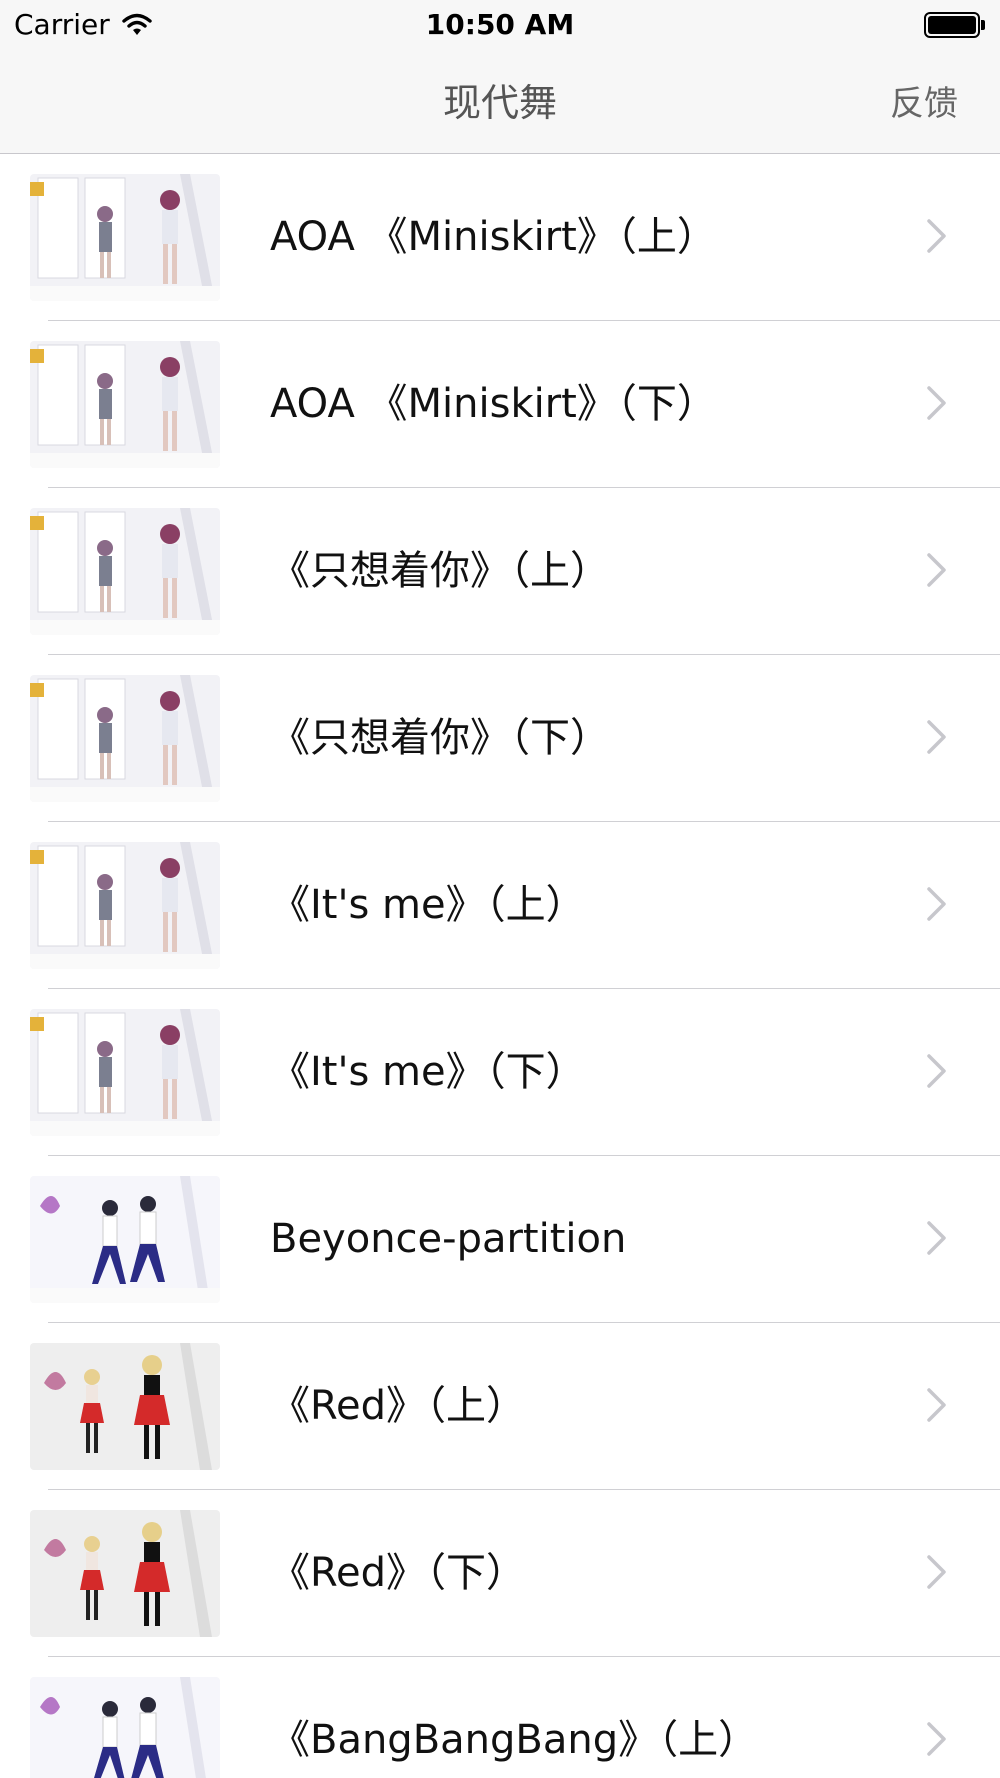 This screenshot has width=1000, height=1778. What do you see at coordinates (428, 1072) in the screenshot?
I see `list-item-label: 《It's me》（下）` at bounding box center [428, 1072].